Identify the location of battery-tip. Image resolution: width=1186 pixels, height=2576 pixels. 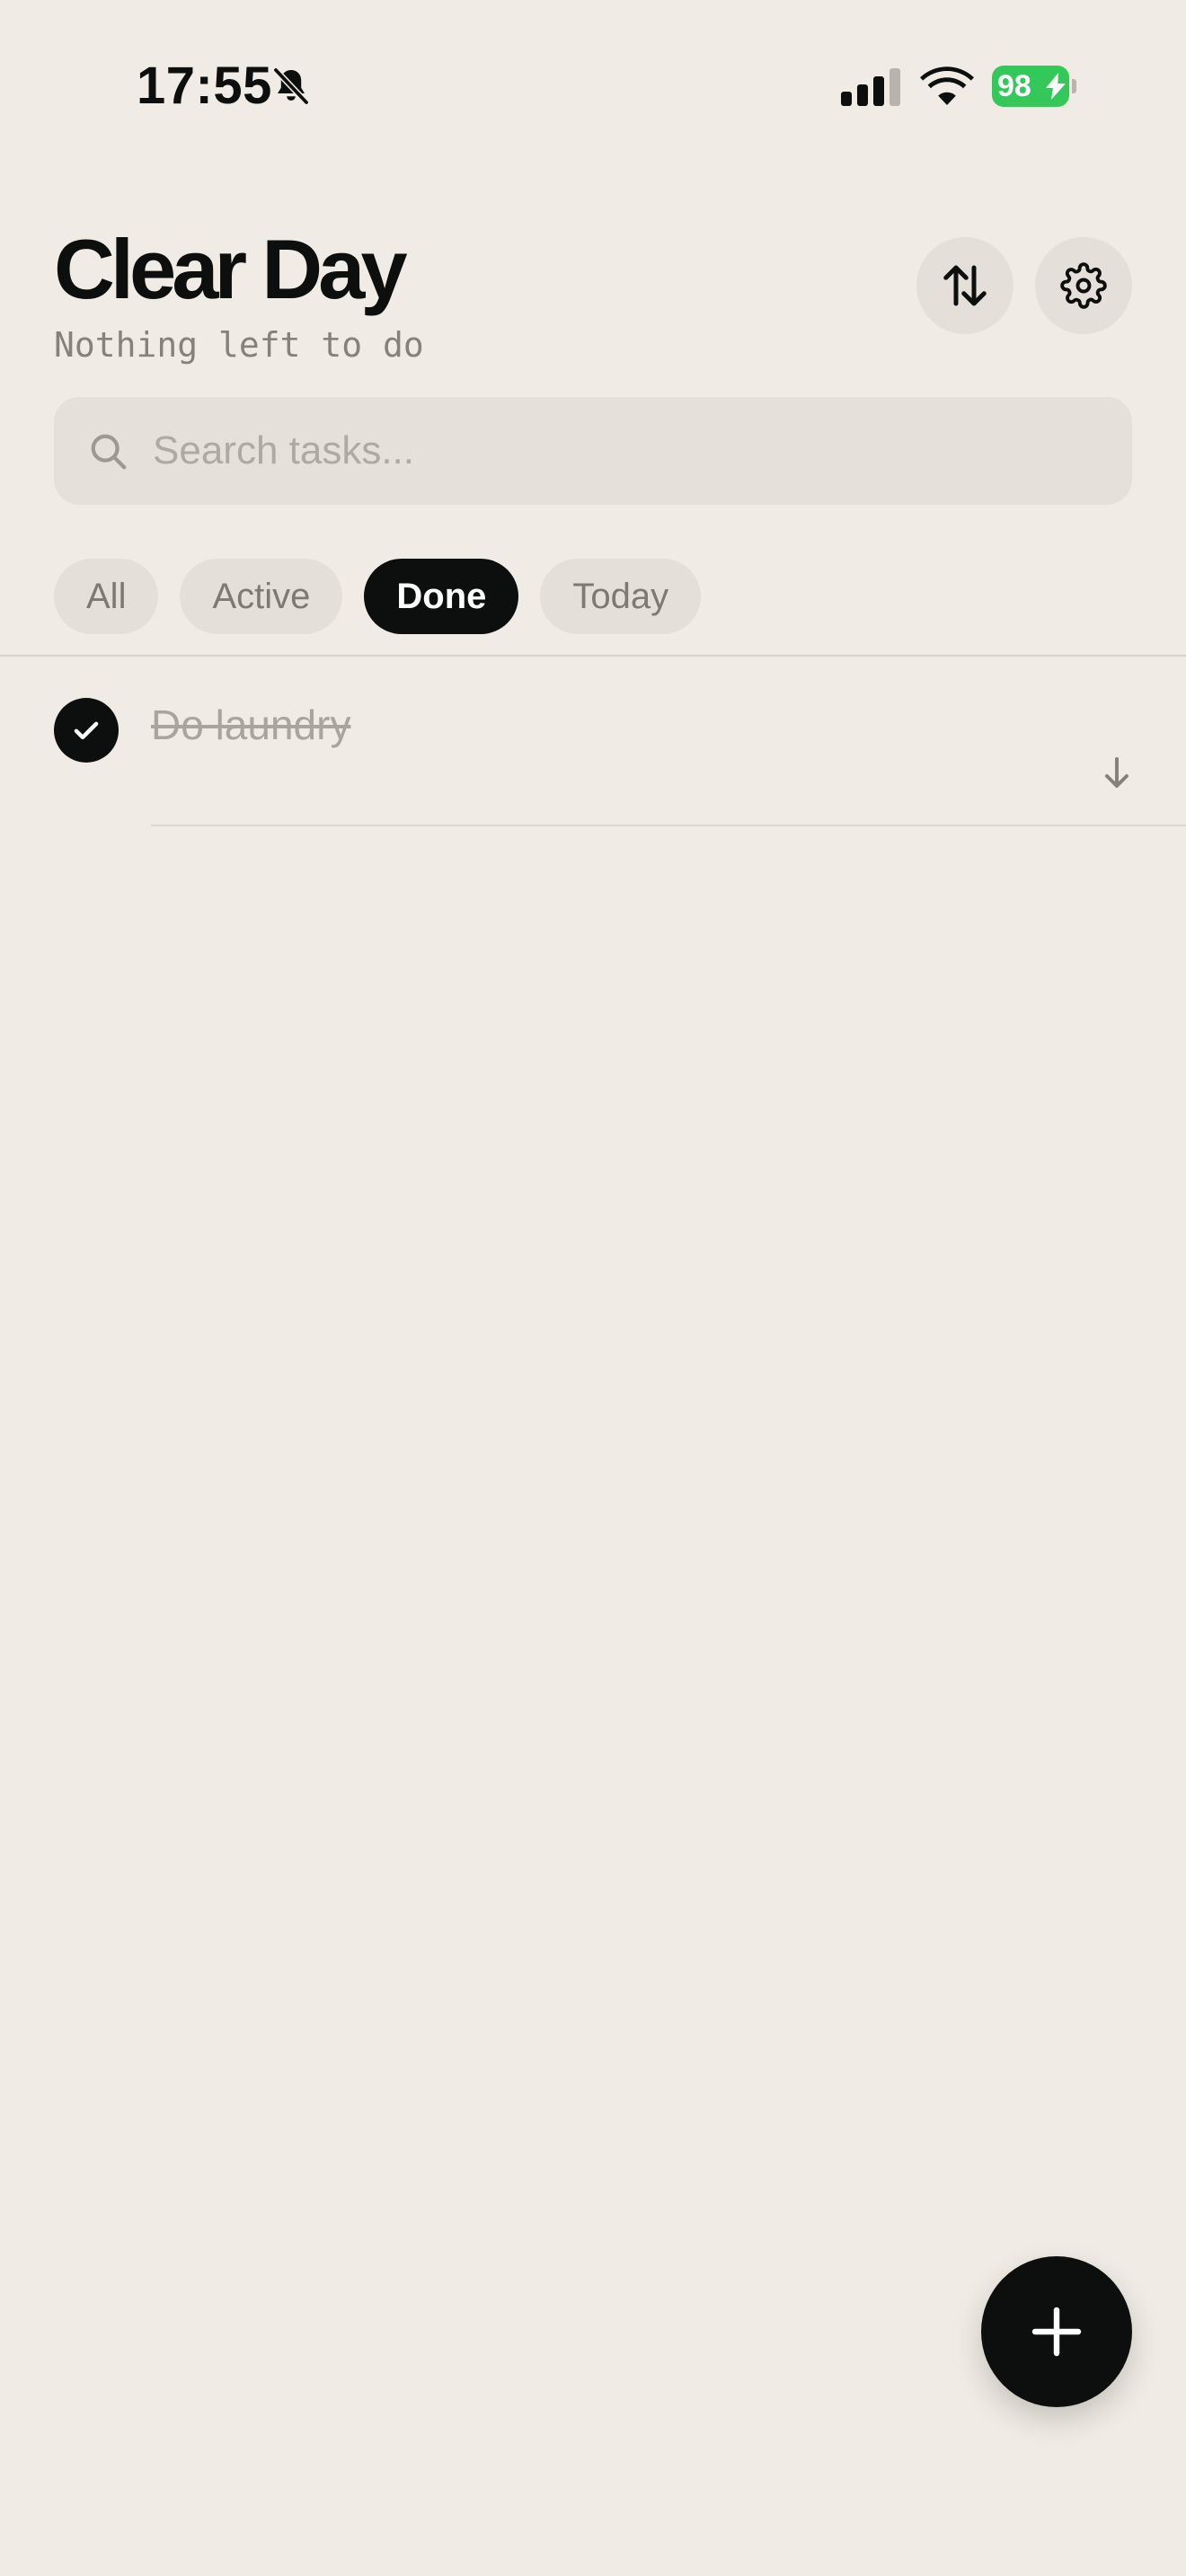
(1074, 86).